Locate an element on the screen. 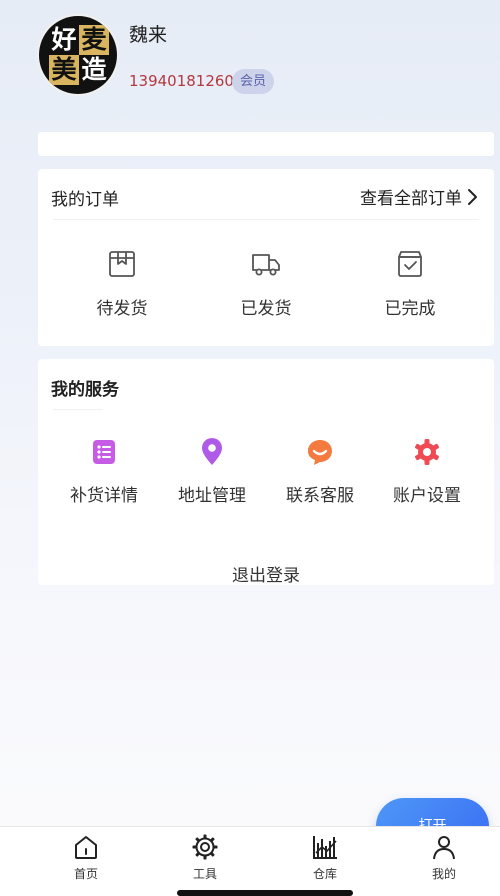 This screenshot has width=500, height=896. warehouse-chart-icon is located at coordinates (325, 847).